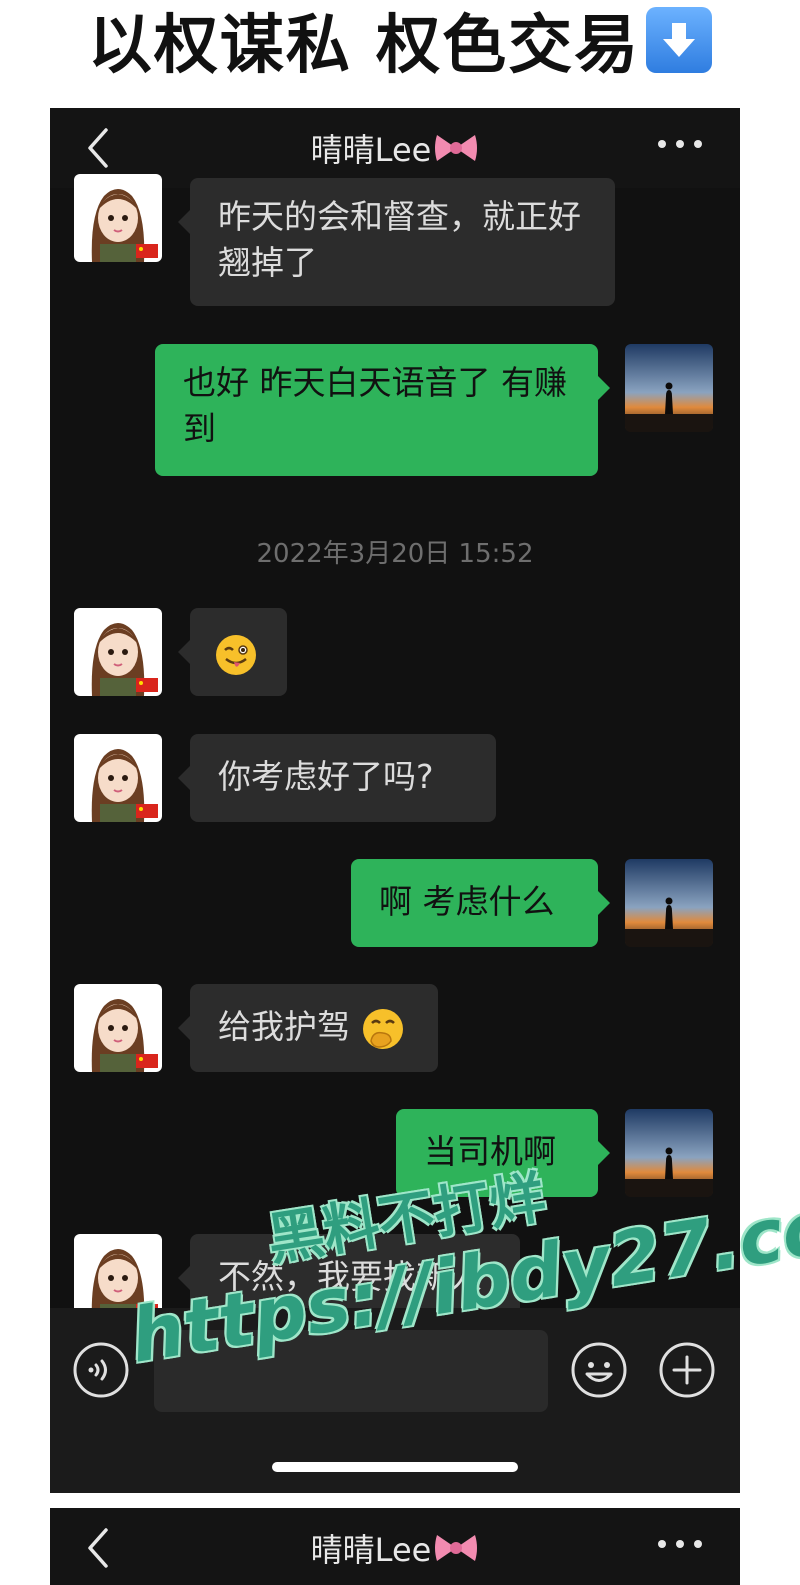 Image resolution: width=800 pixels, height=1585 pixels. Describe the element at coordinates (679, 40) in the screenshot. I see `down-arrow-icon` at that location.